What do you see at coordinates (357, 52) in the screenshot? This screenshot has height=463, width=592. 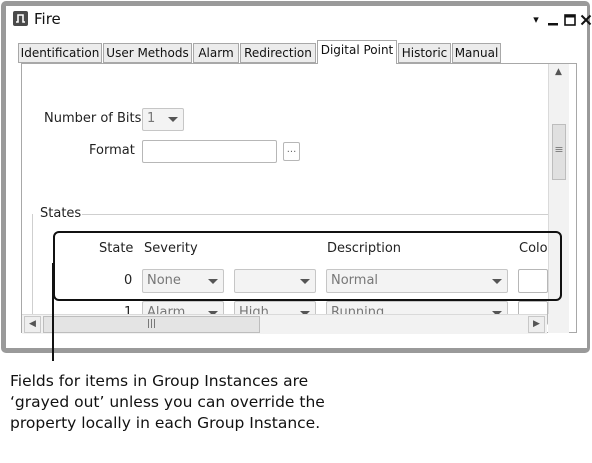 I see `tab-digital-point: Digital Point` at bounding box center [357, 52].